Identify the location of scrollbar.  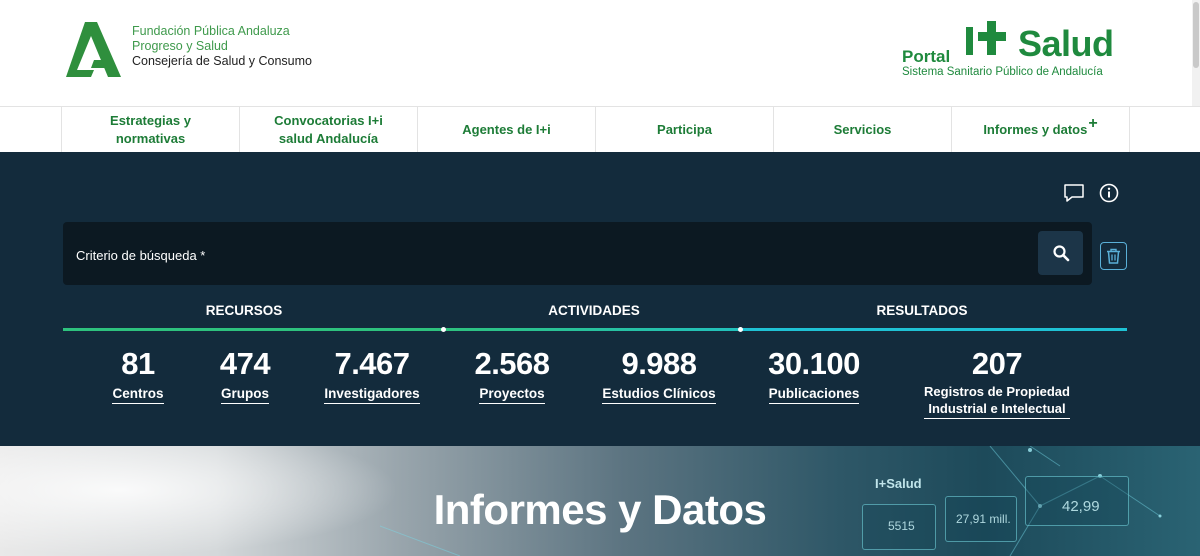
(1196, 53).